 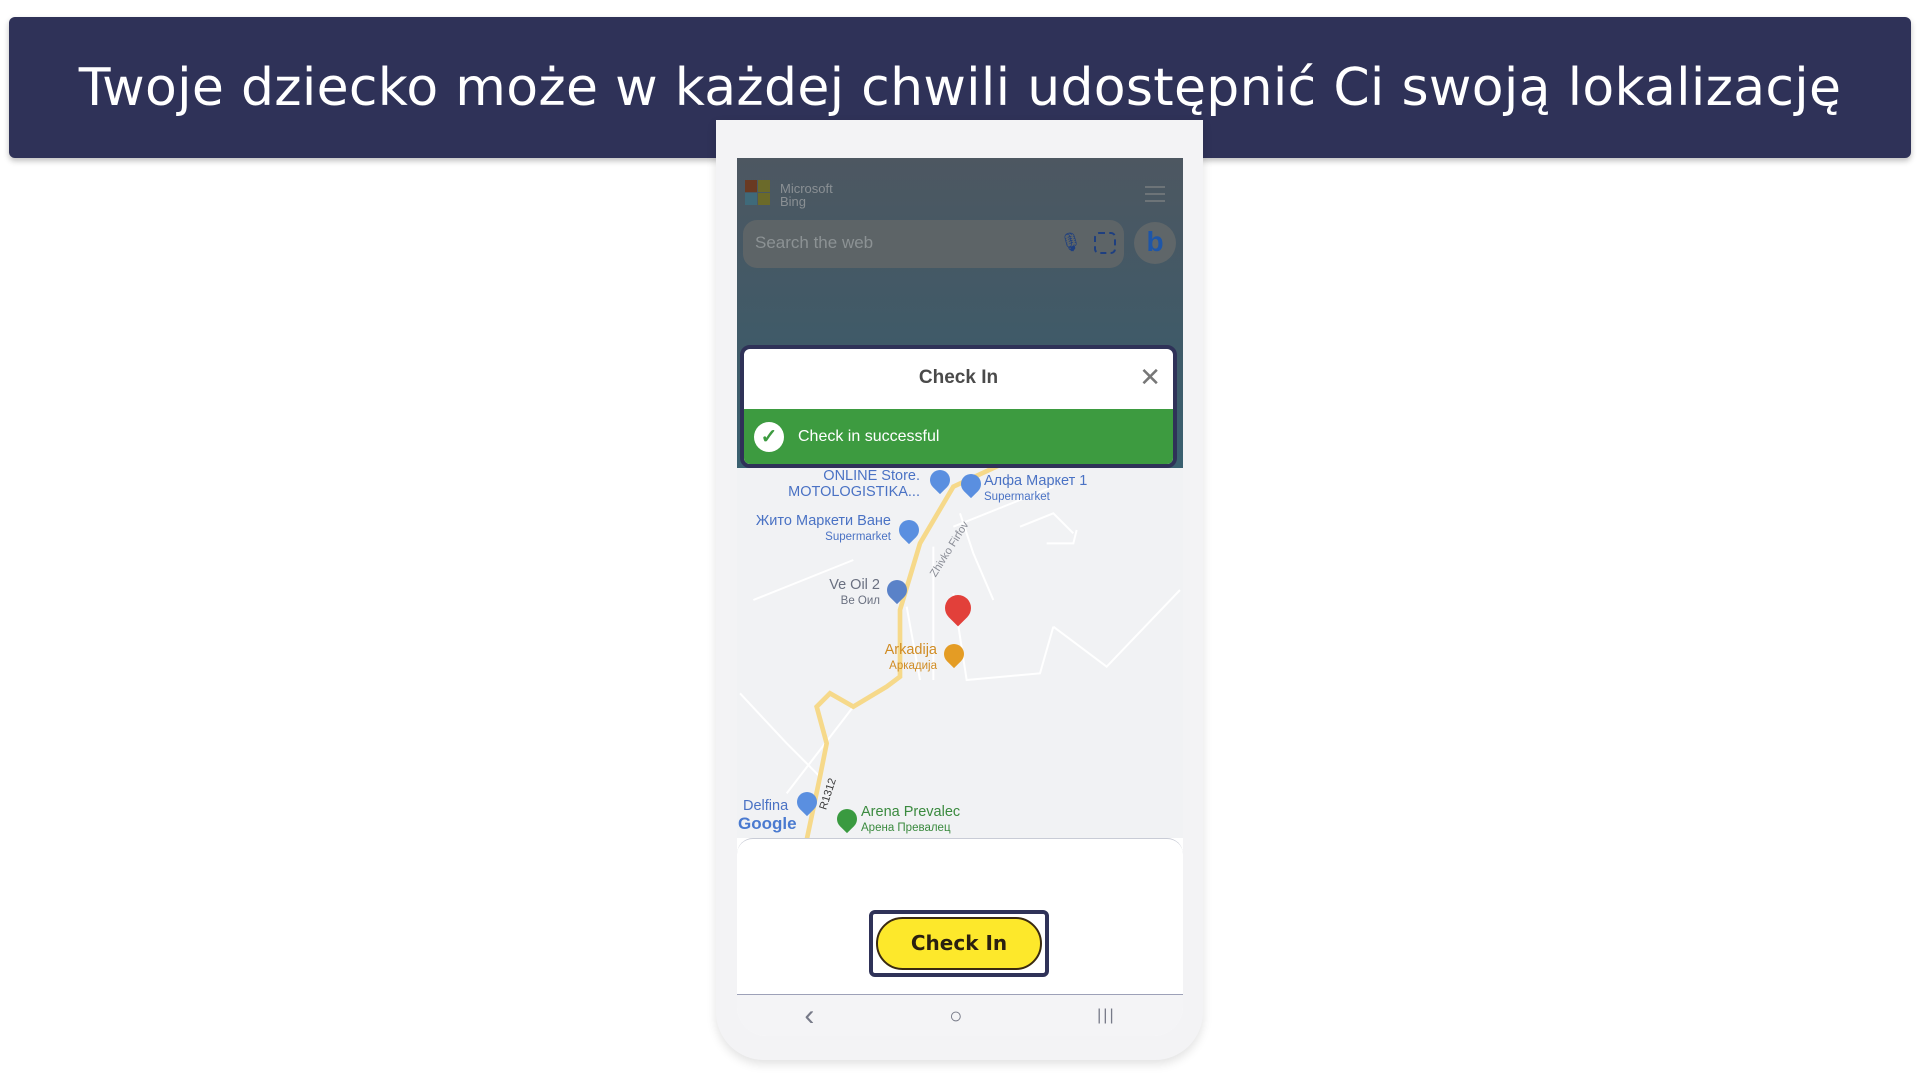 What do you see at coordinates (1106, 1016) in the screenshot?
I see `recents-icon: |||` at bounding box center [1106, 1016].